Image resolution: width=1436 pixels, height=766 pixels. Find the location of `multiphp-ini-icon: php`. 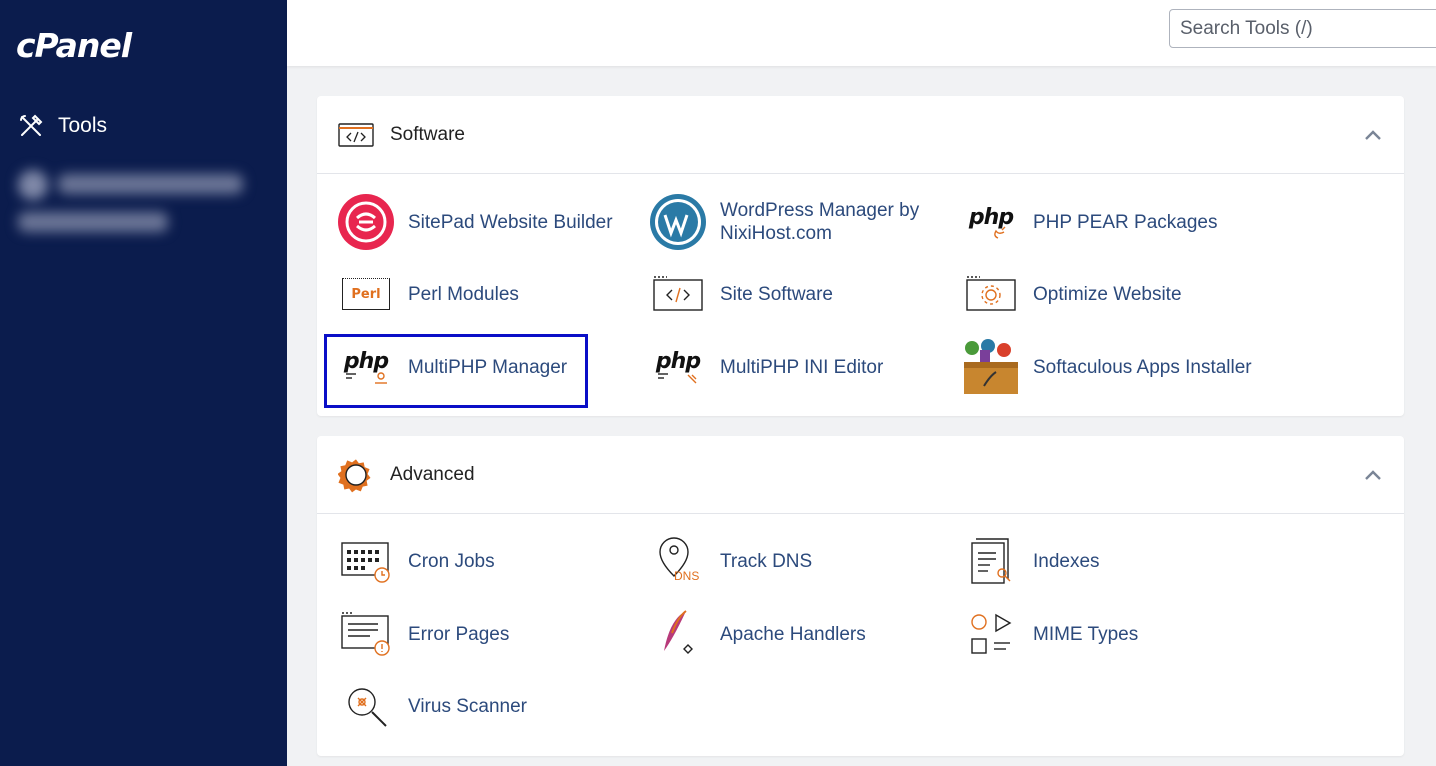

multiphp-ini-icon: php is located at coordinates (678, 367).